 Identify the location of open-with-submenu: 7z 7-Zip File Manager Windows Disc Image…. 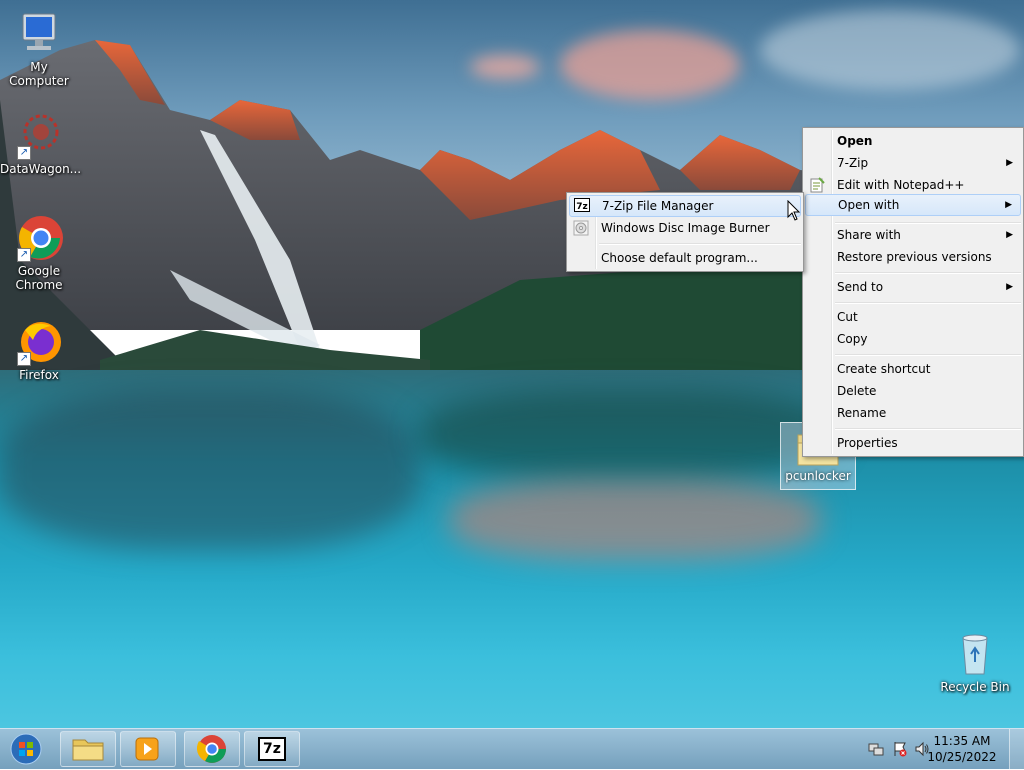
(685, 232).